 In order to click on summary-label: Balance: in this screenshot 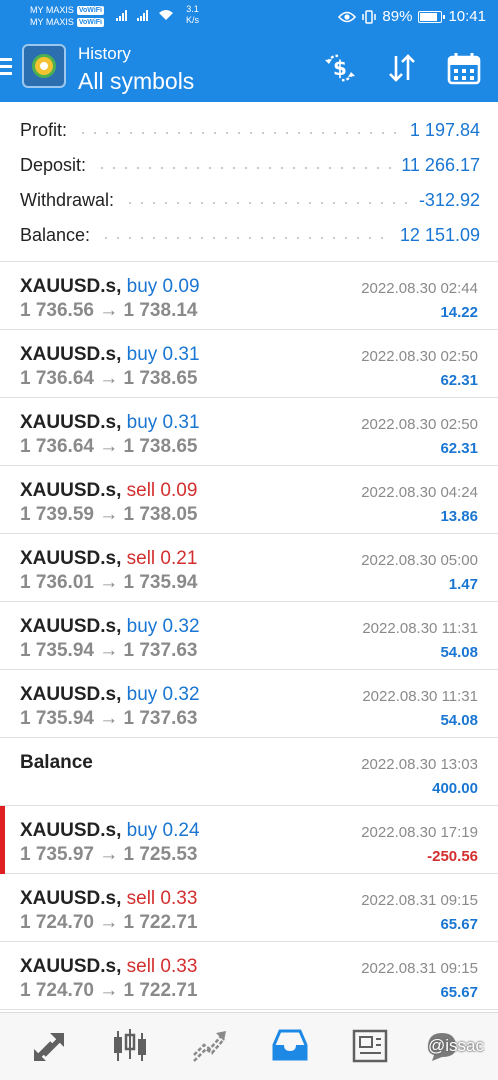, I will do `click(55, 234)`.